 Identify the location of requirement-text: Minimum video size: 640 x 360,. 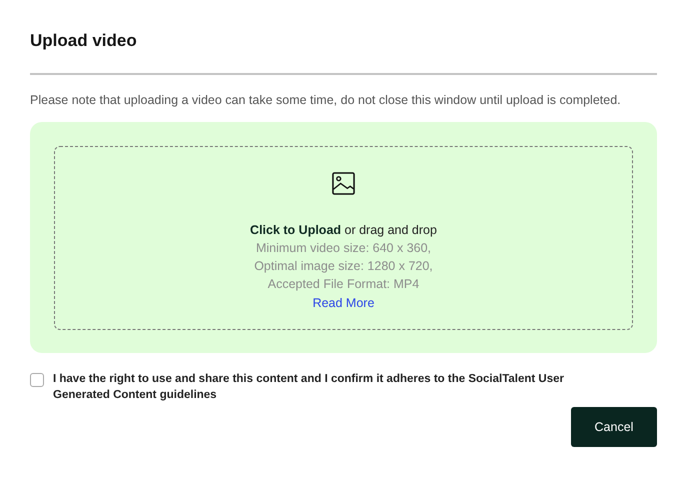
(344, 248).